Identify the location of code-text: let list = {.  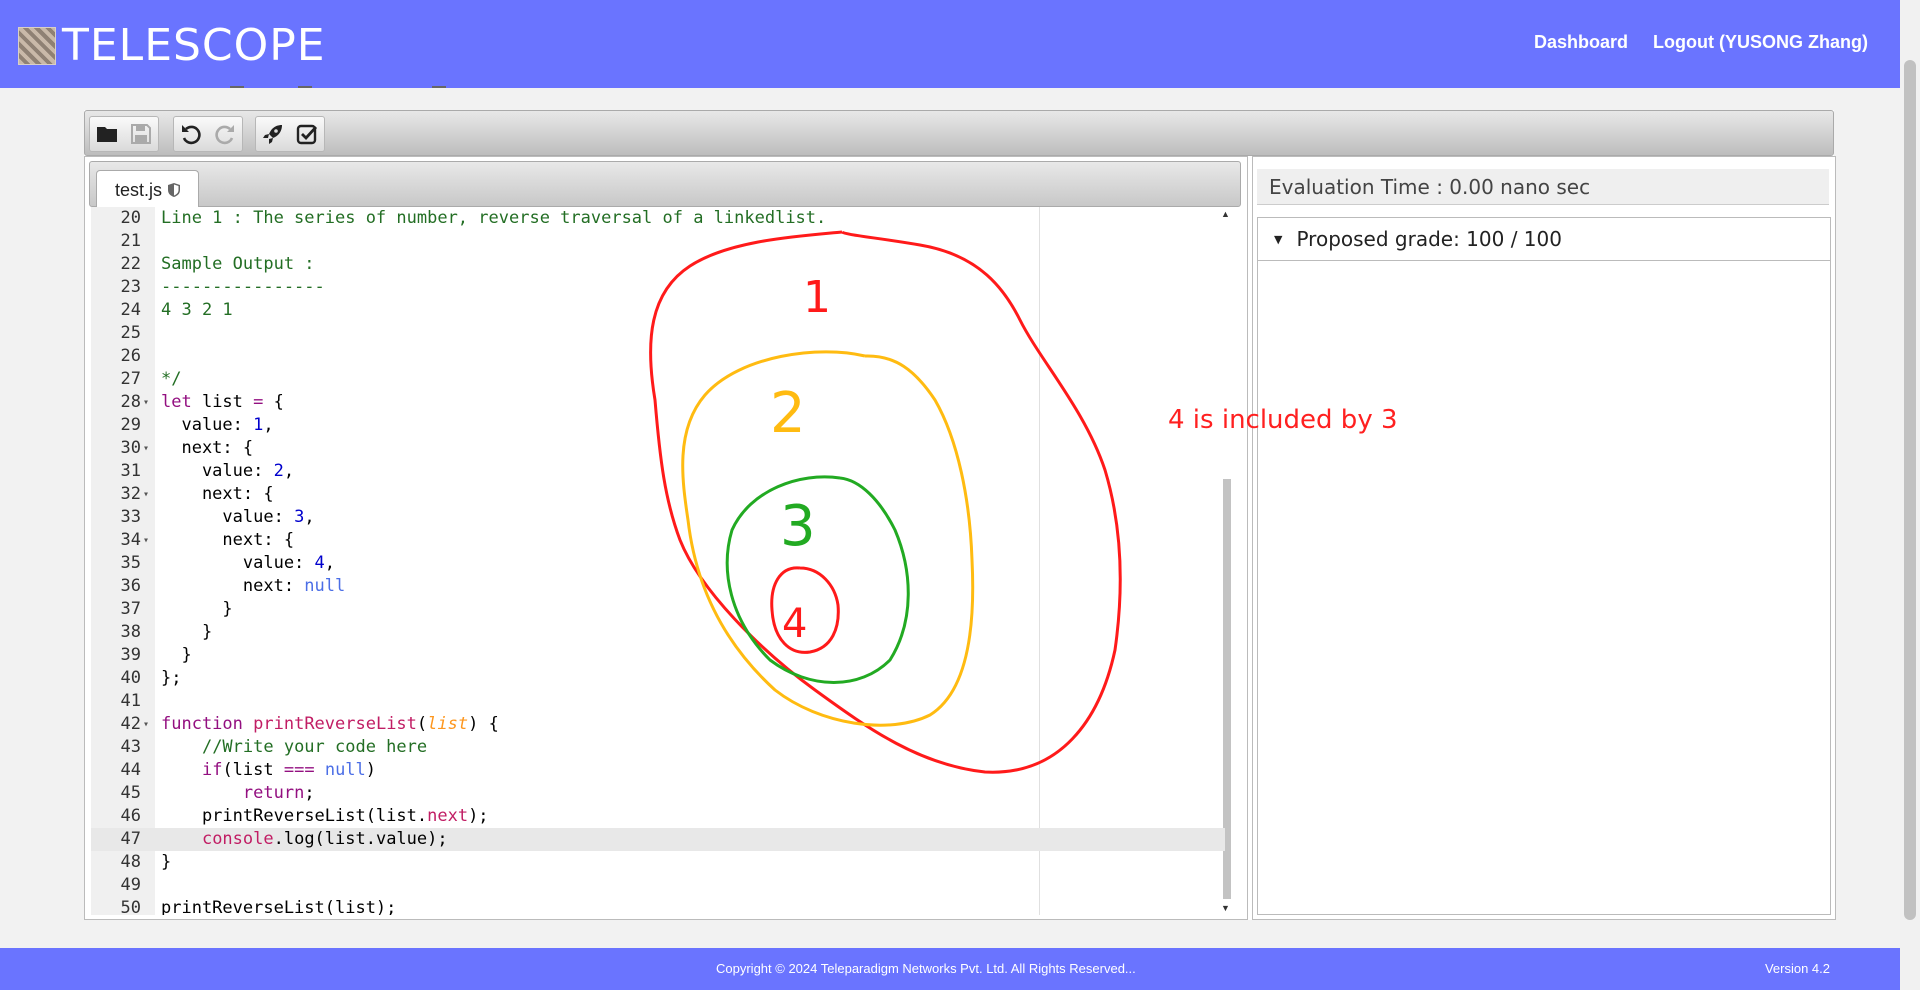
(222, 402).